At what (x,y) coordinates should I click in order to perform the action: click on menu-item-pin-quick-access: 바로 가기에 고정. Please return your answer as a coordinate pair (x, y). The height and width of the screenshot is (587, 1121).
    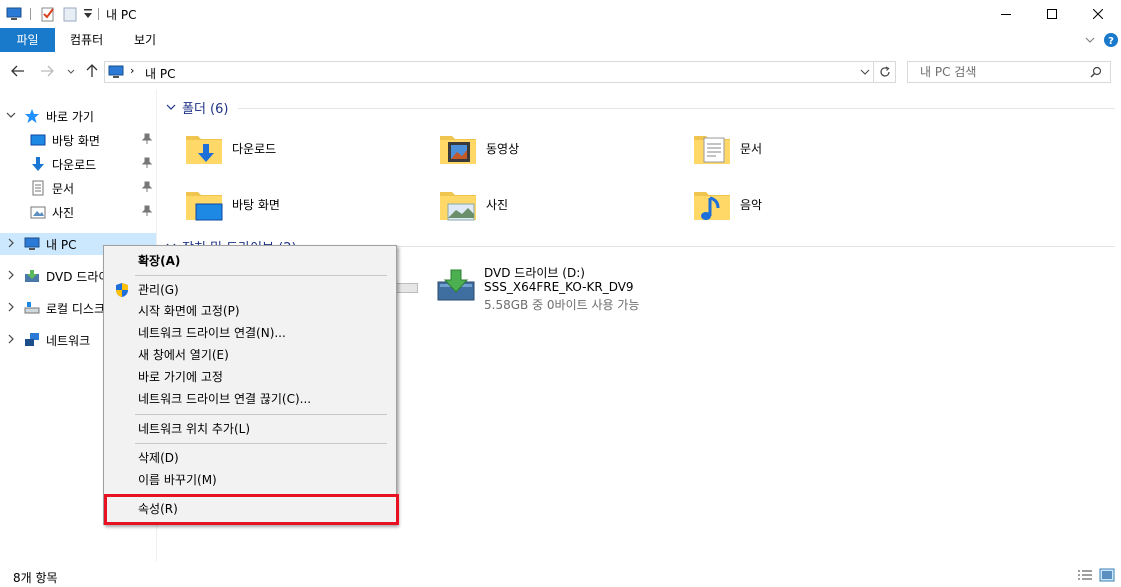
    Looking at the image, I should click on (180, 377).